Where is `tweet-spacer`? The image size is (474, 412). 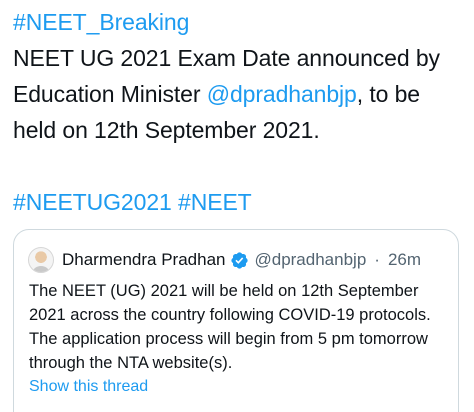
tweet-spacer is located at coordinates (240, 166).